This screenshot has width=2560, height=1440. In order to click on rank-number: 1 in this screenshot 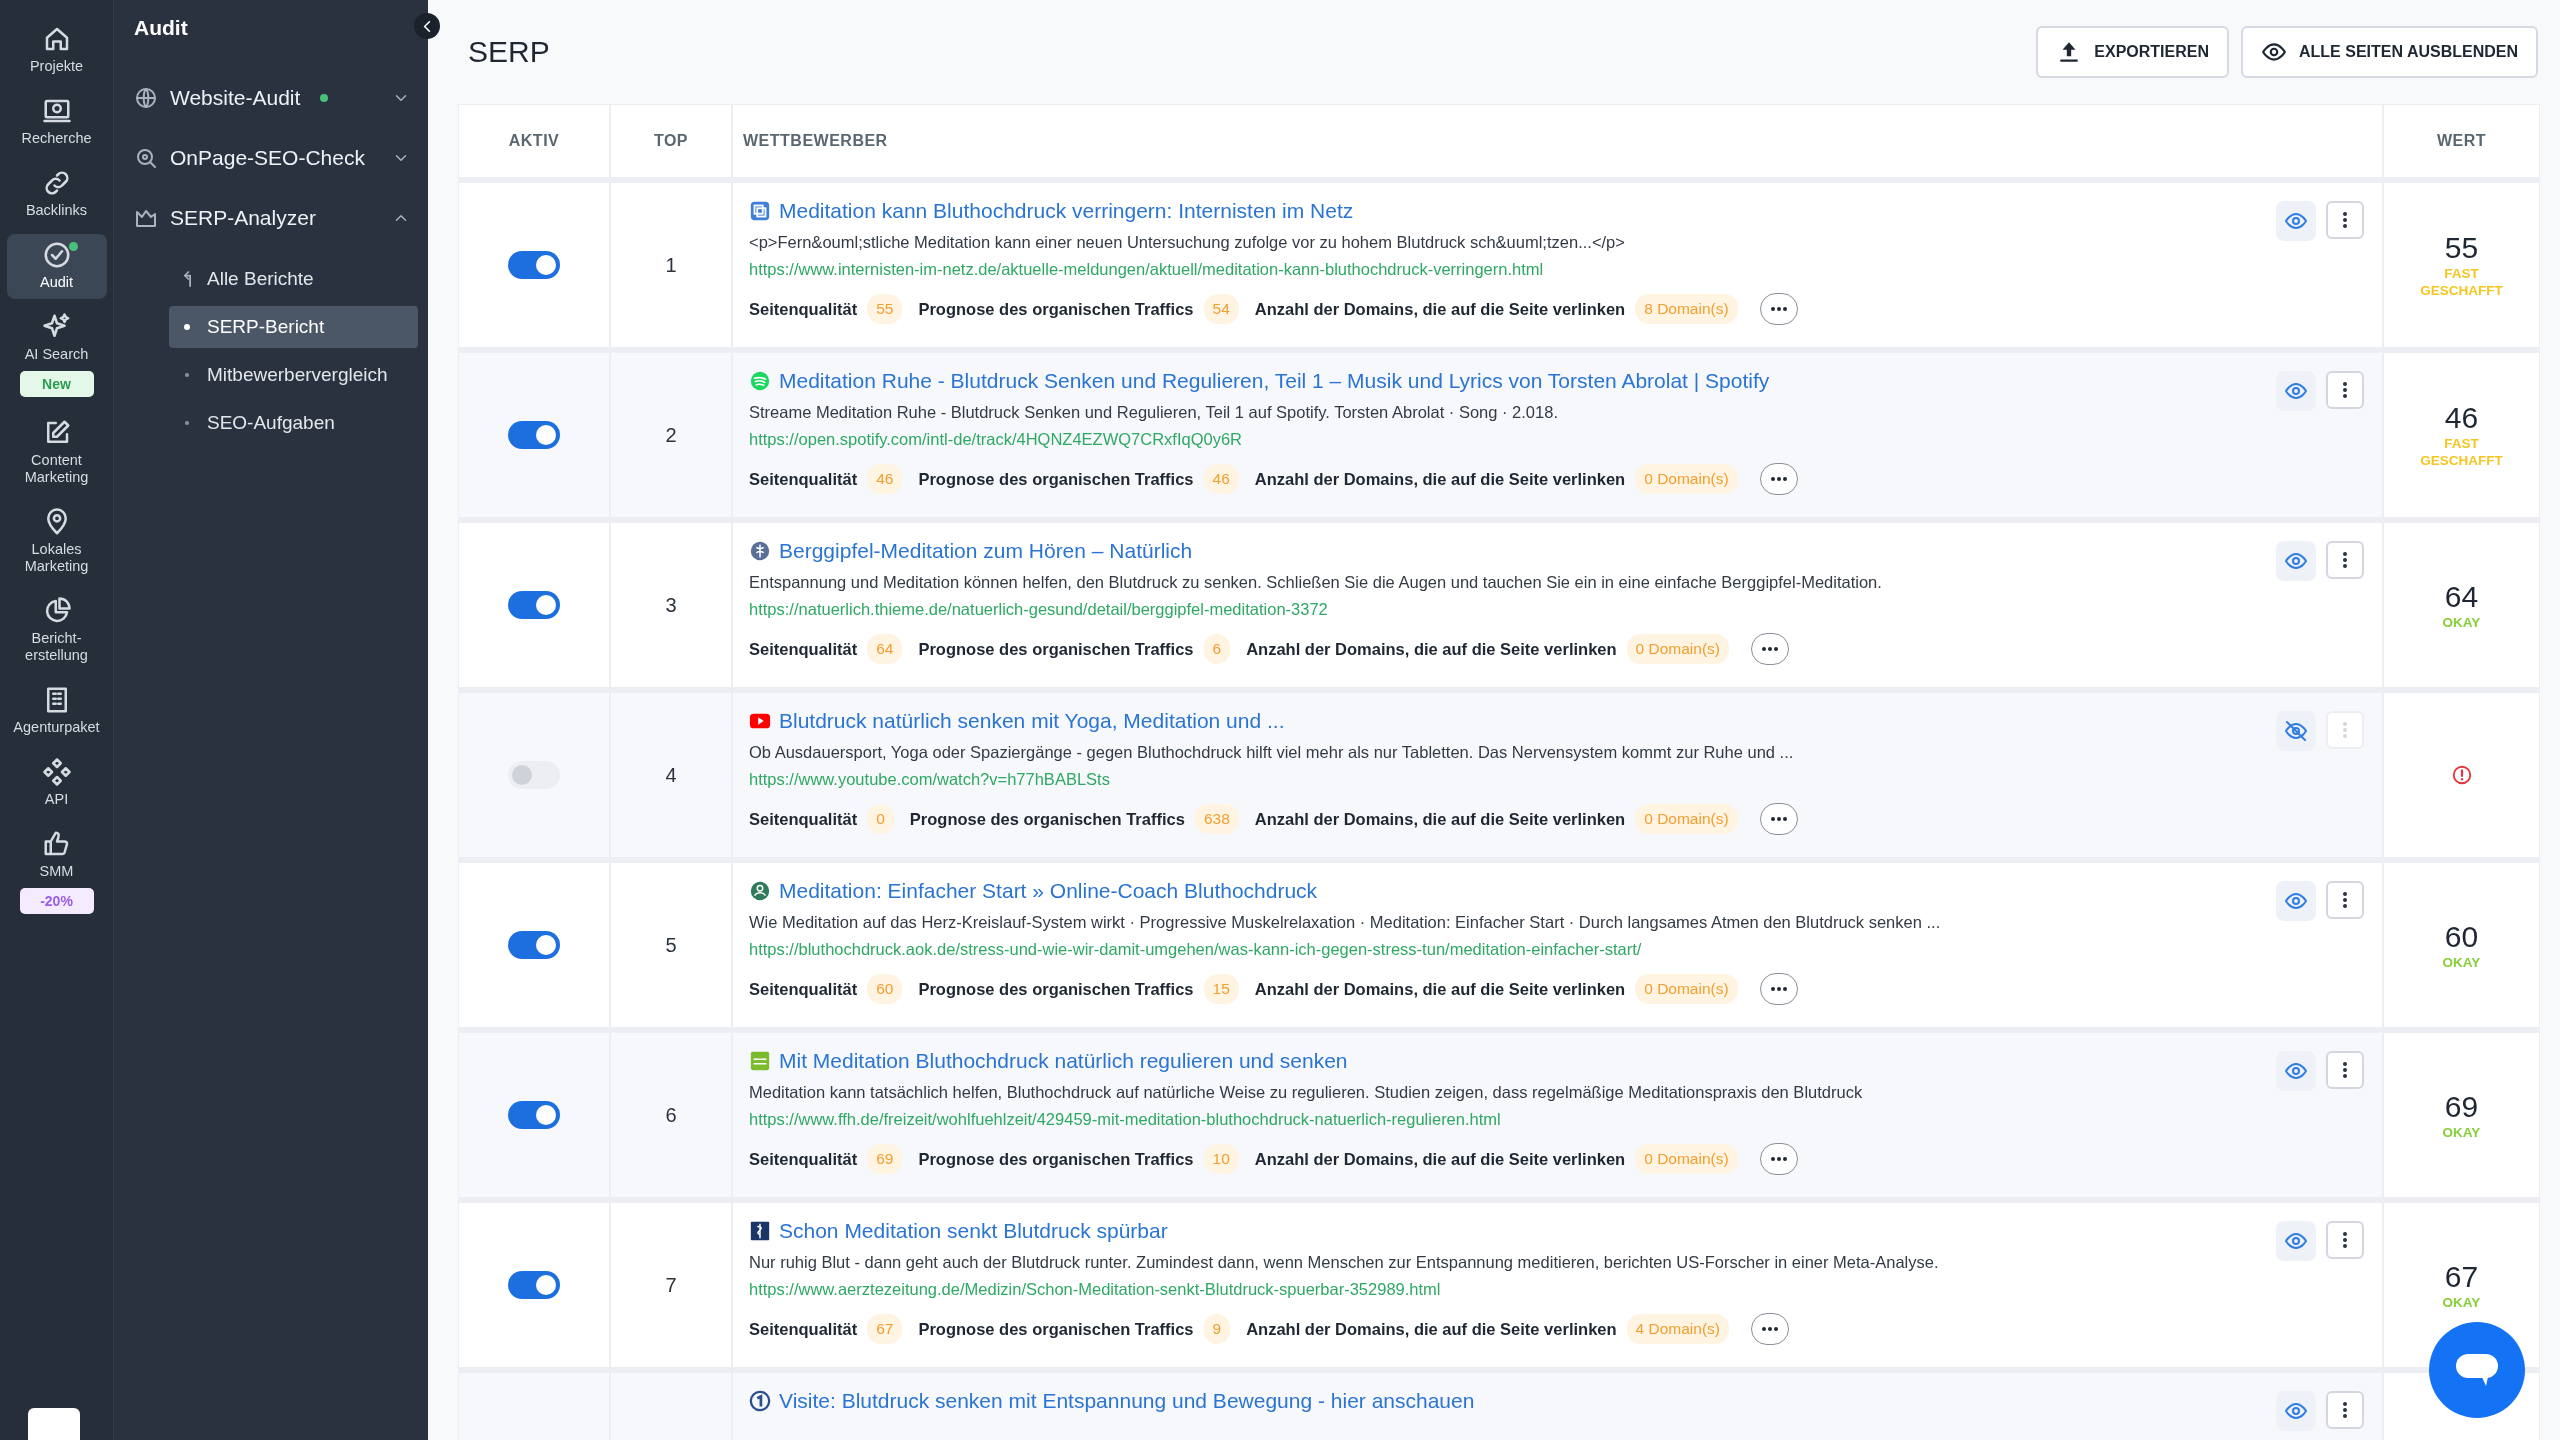, I will do `click(671, 265)`.